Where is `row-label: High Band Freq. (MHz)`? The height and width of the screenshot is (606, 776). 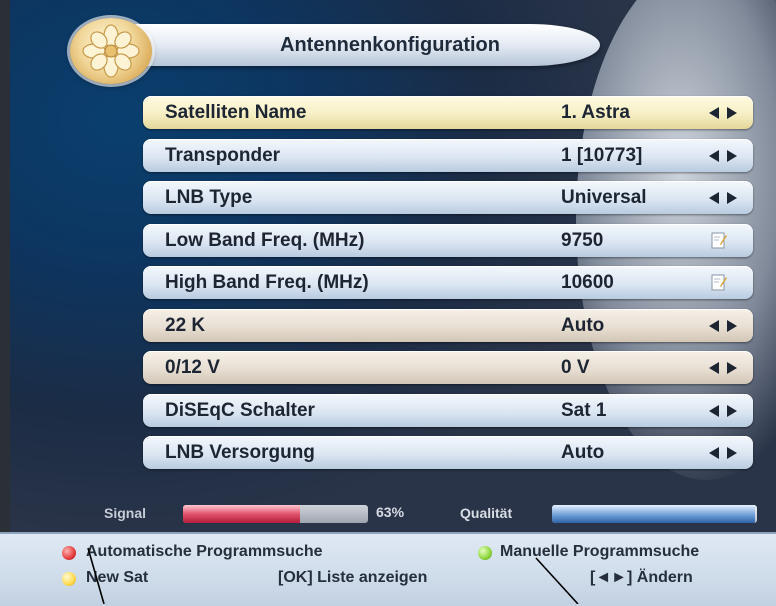 row-label: High Band Freq. (MHz) is located at coordinates (267, 282).